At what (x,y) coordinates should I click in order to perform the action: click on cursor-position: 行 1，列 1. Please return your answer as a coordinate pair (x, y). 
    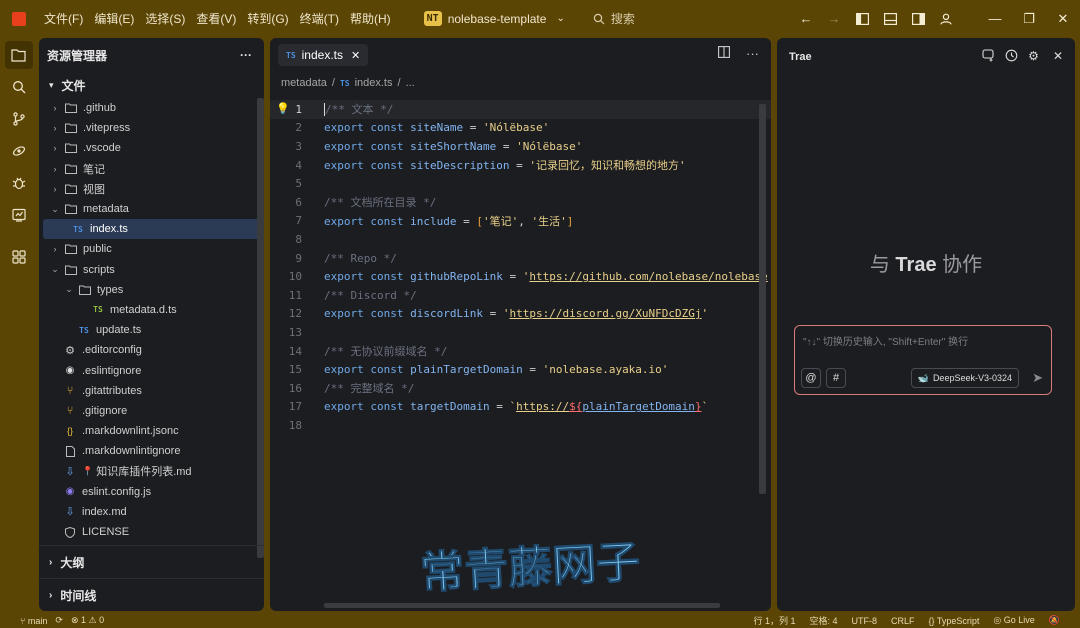
    Looking at the image, I should click on (774, 620).